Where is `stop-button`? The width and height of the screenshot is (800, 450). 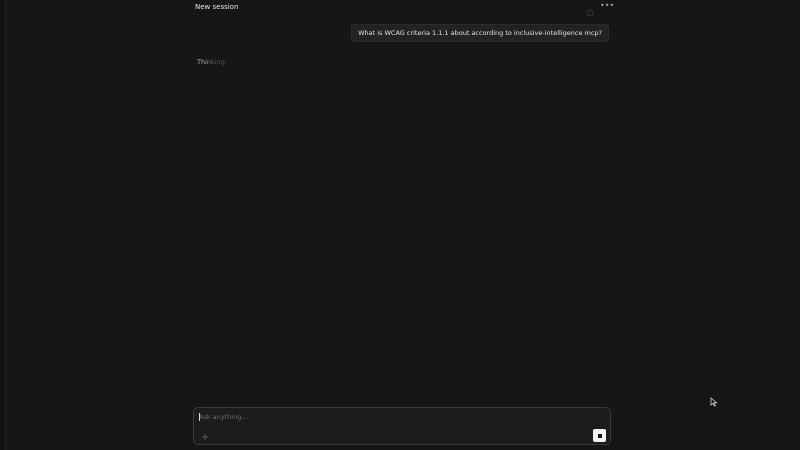
stop-button is located at coordinates (599, 435).